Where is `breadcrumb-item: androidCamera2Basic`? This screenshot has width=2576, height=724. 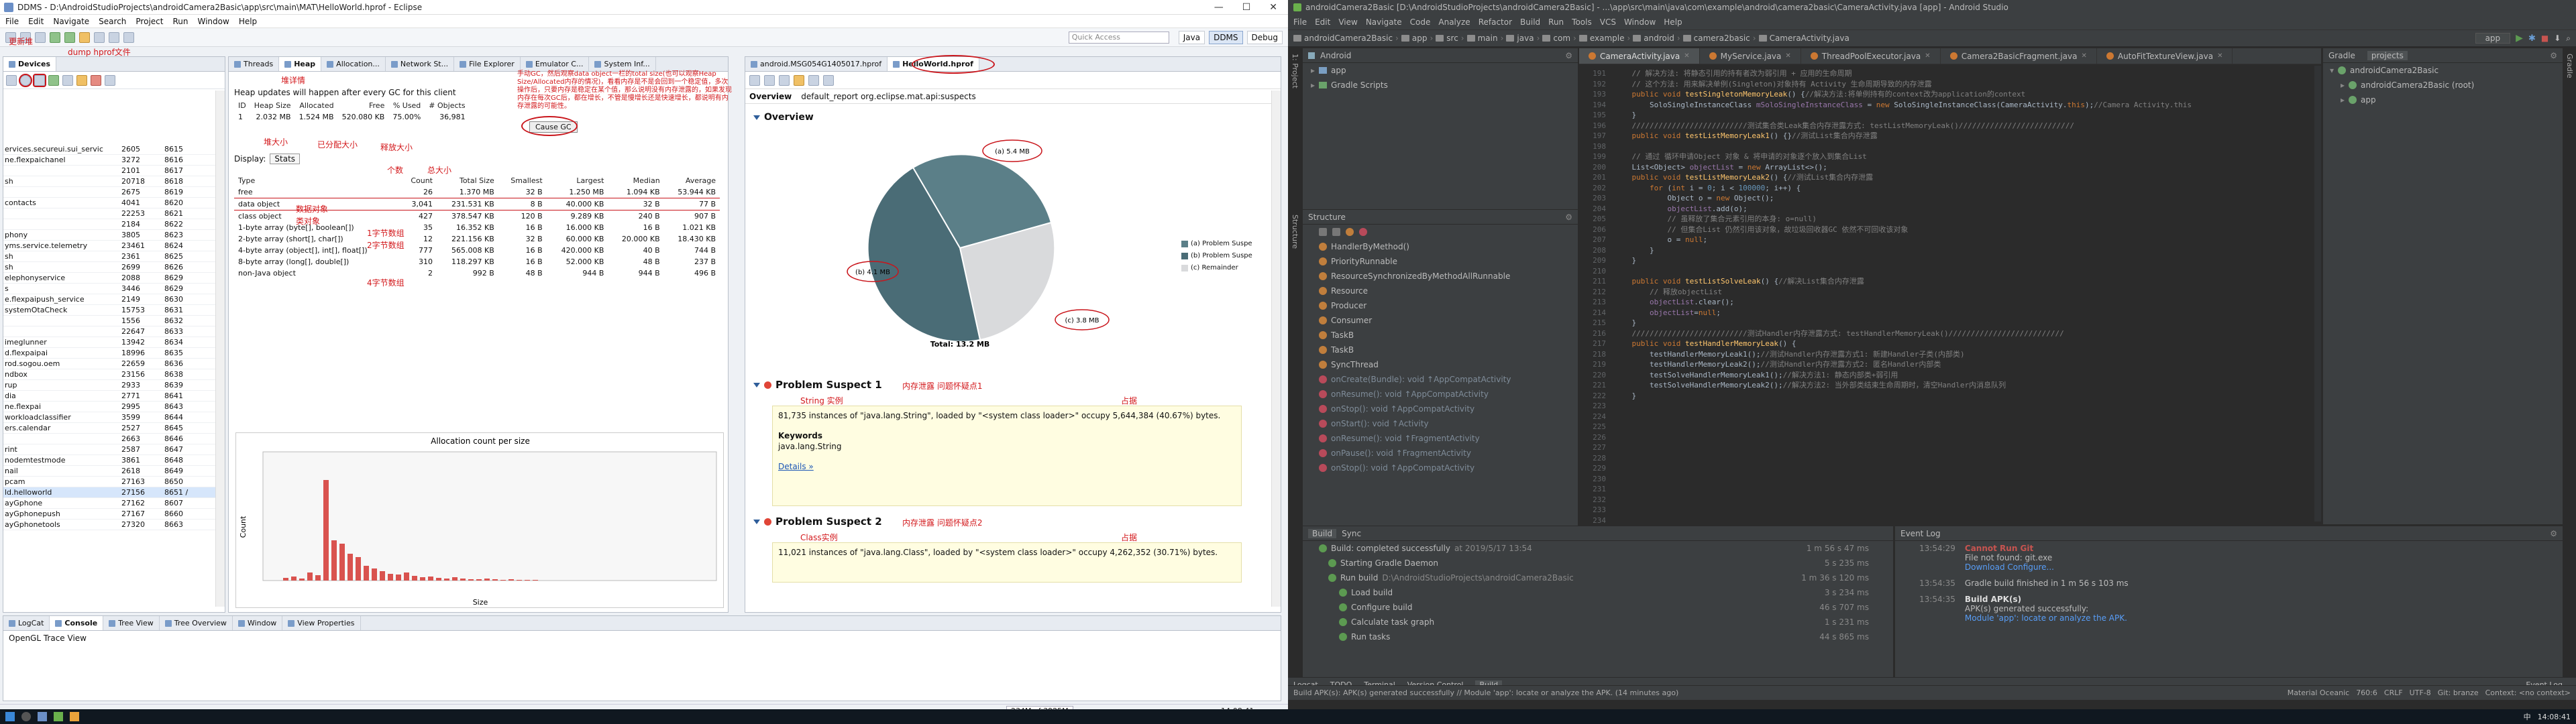 breadcrumb-item: androidCamera2Basic is located at coordinates (1348, 38).